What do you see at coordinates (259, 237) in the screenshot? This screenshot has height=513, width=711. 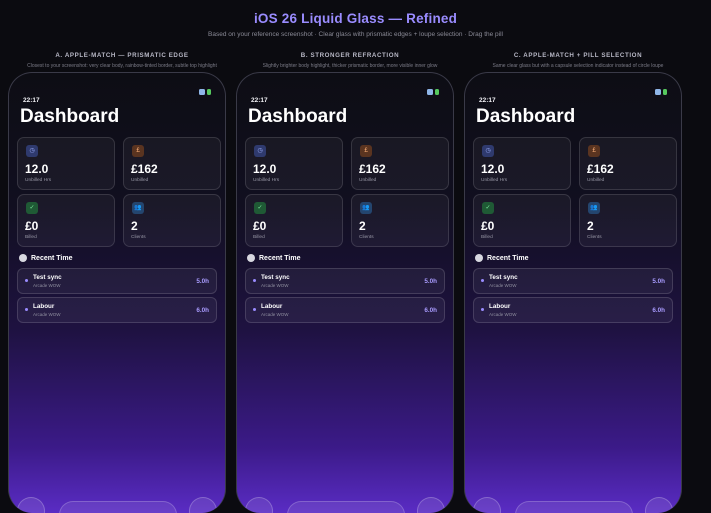 I see `stat-label: Billed` at bounding box center [259, 237].